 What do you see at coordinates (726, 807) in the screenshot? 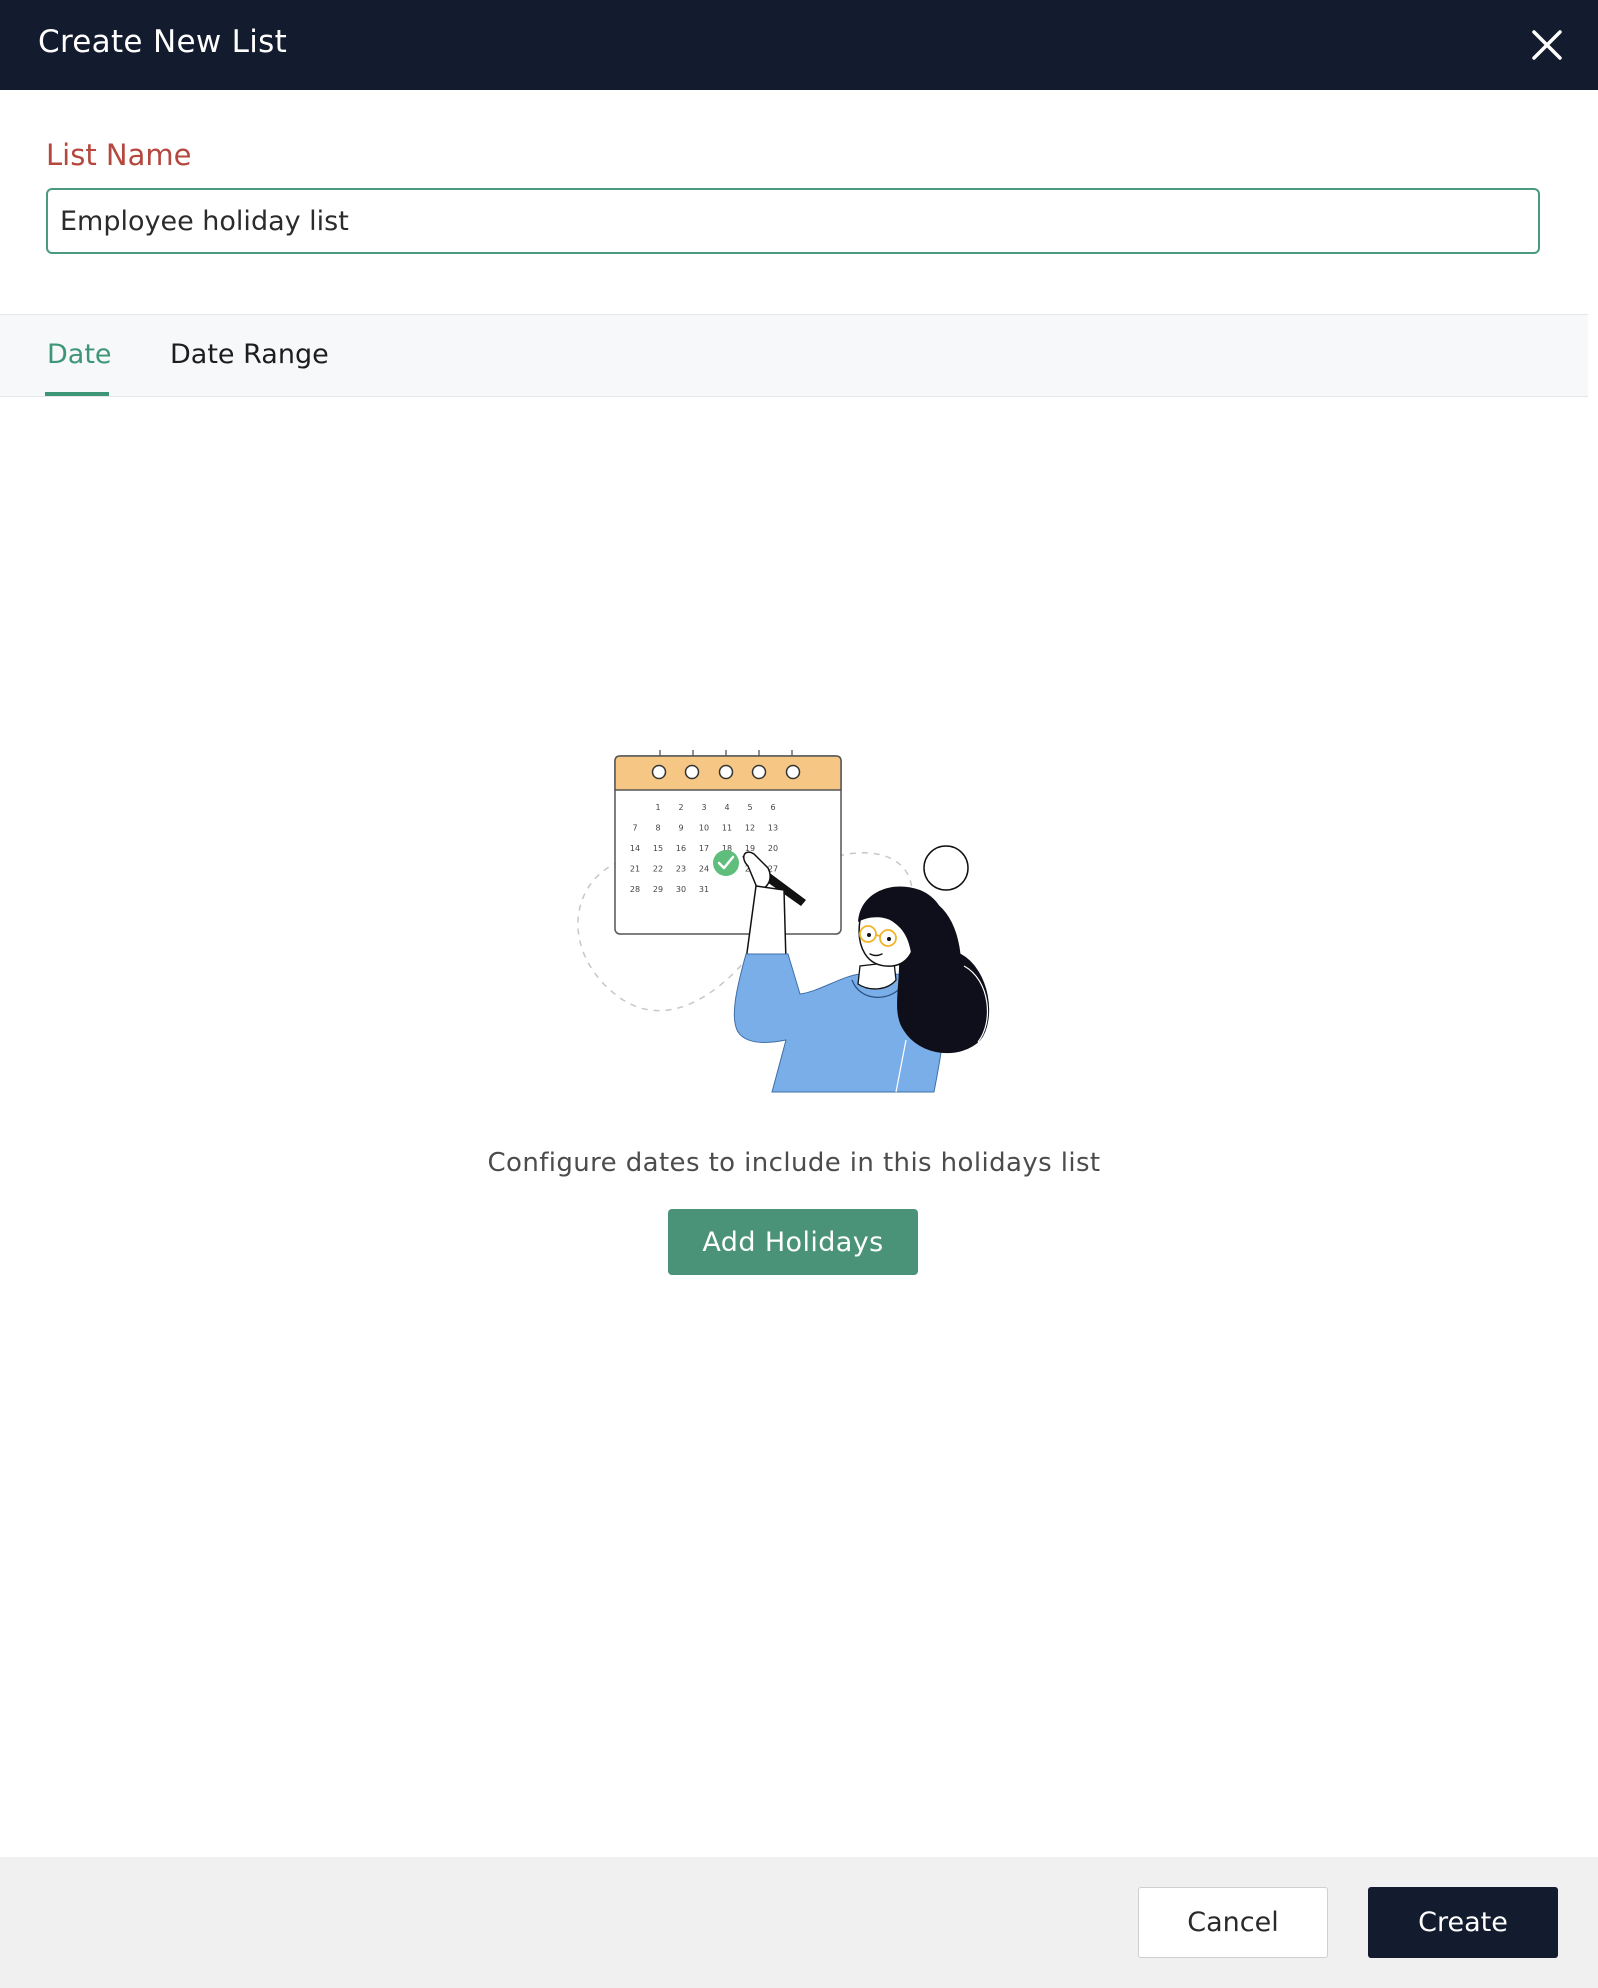
I see `calendar-day: 4` at bounding box center [726, 807].